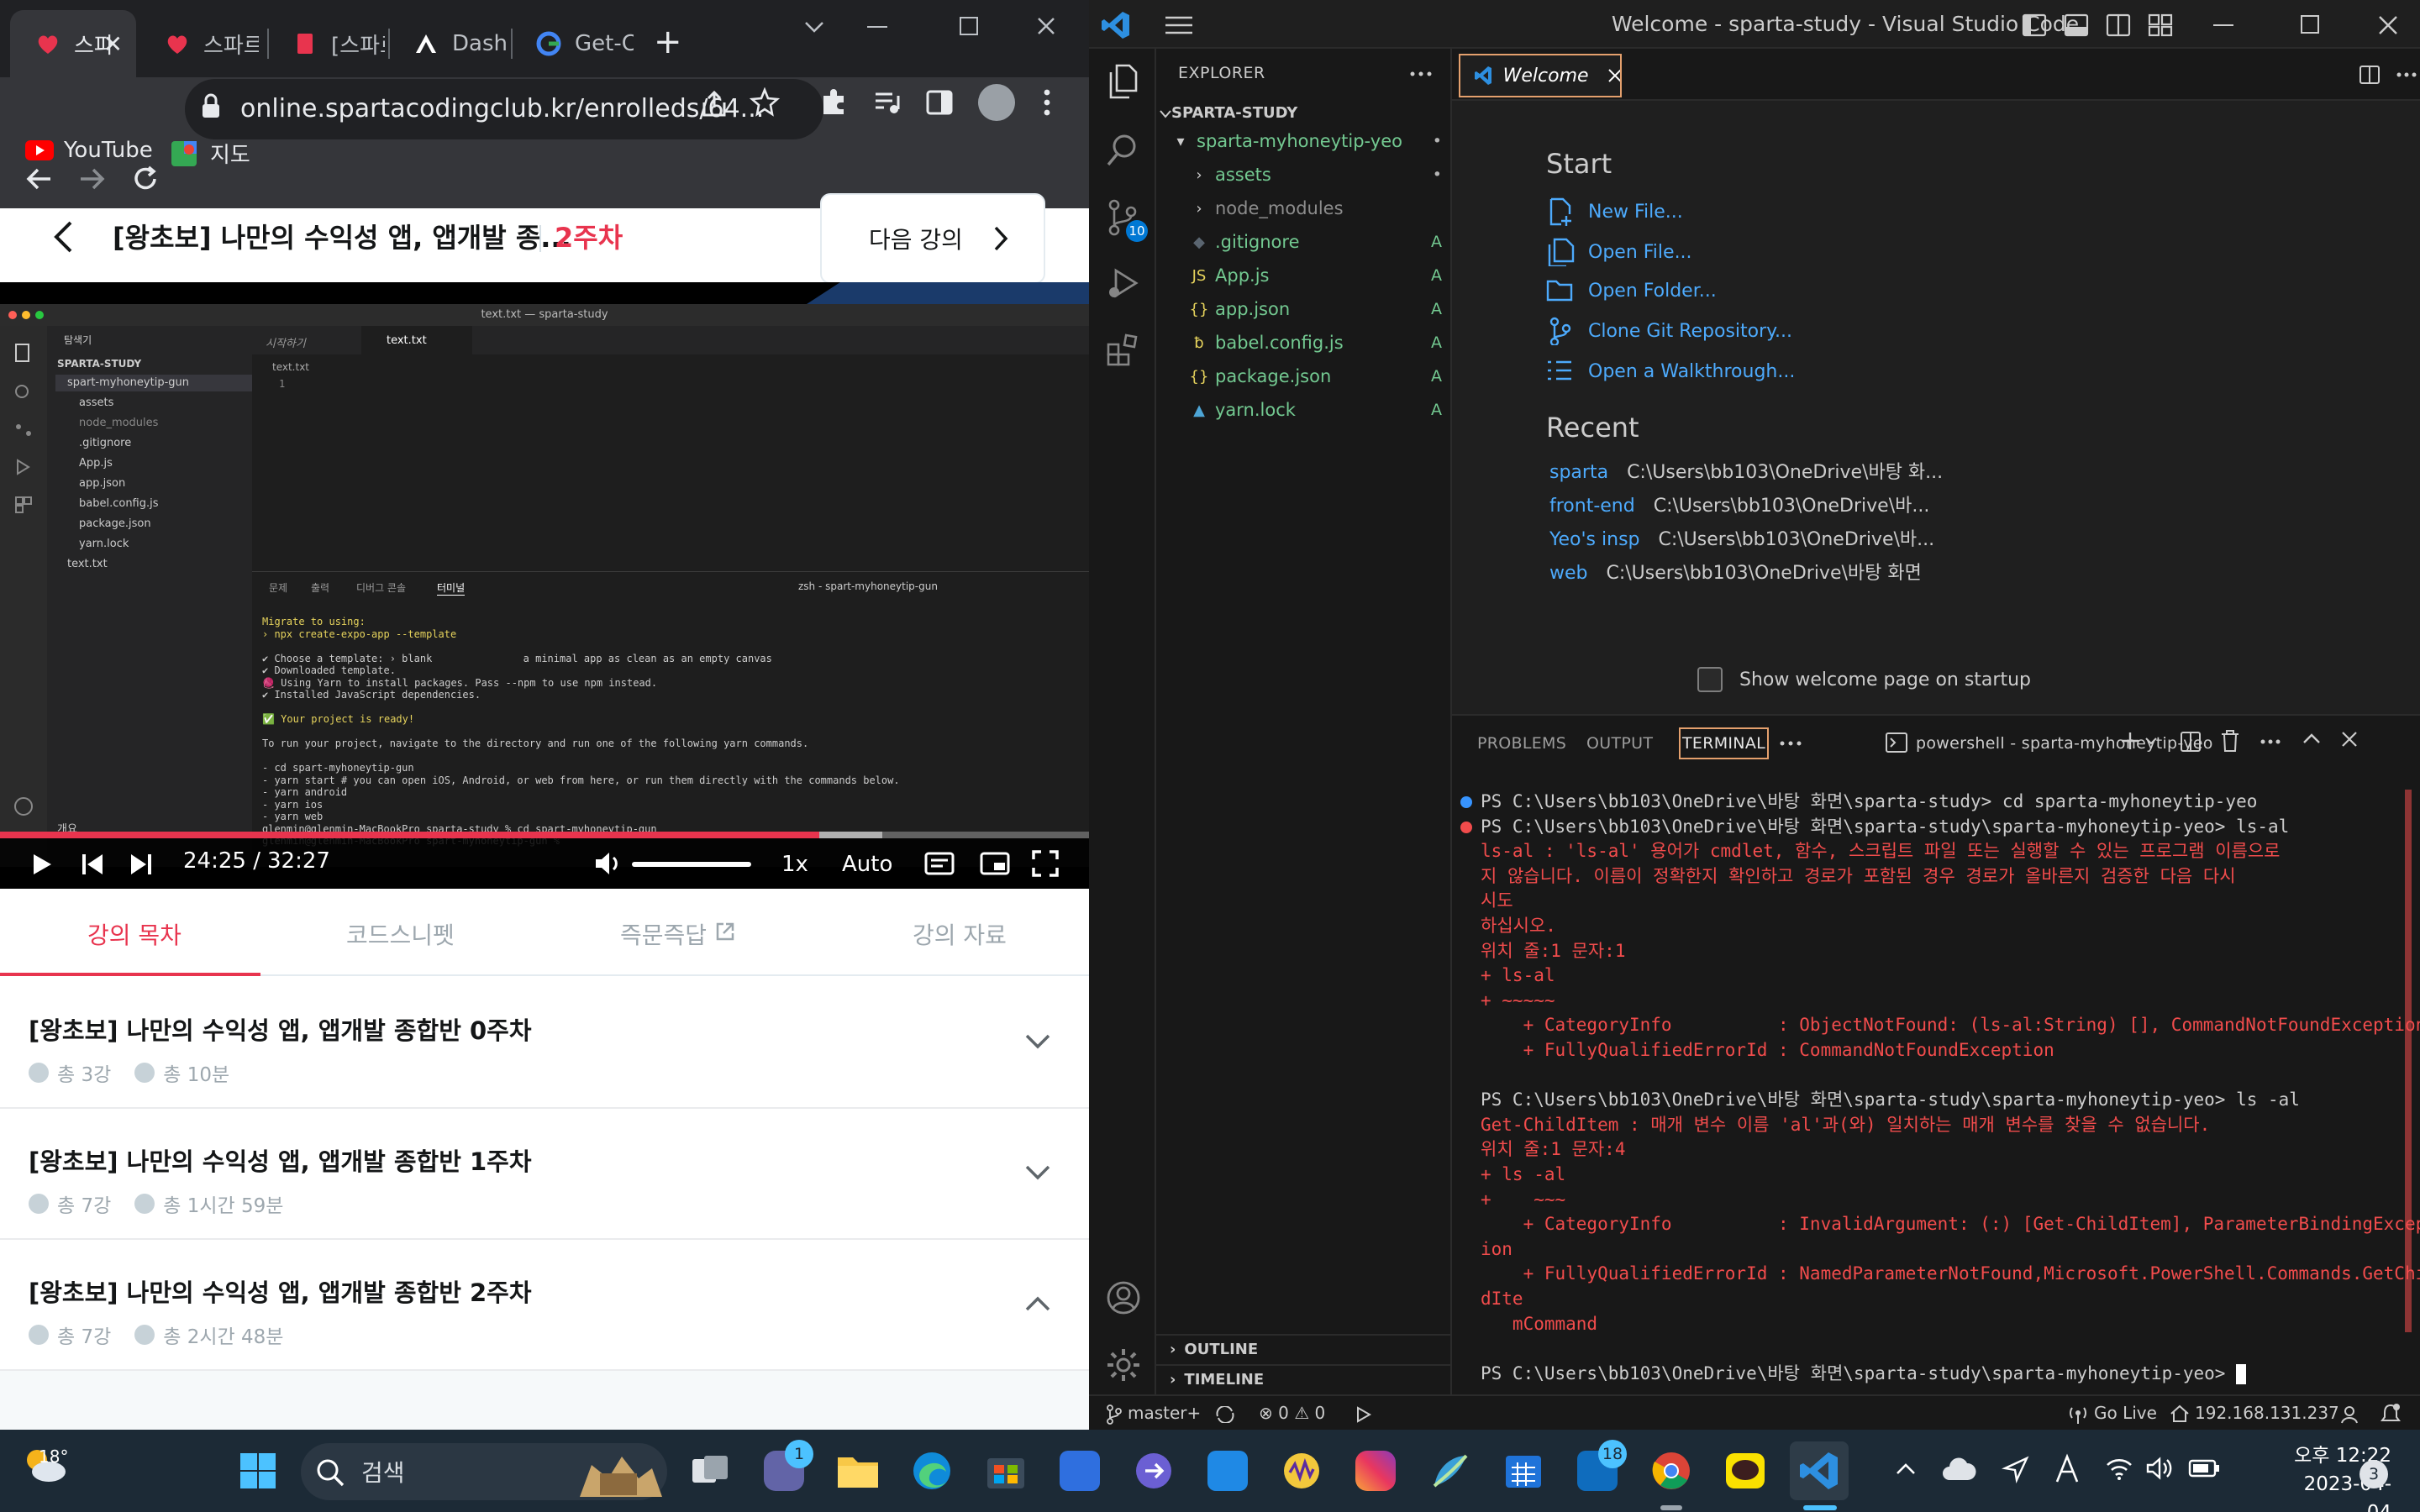 This screenshot has width=2420, height=1512. I want to click on close-tab-icon, so click(1614, 75).